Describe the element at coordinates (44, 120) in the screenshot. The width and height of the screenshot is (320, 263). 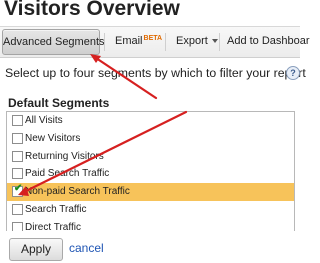
I see `segment-label: All Visits` at that location.